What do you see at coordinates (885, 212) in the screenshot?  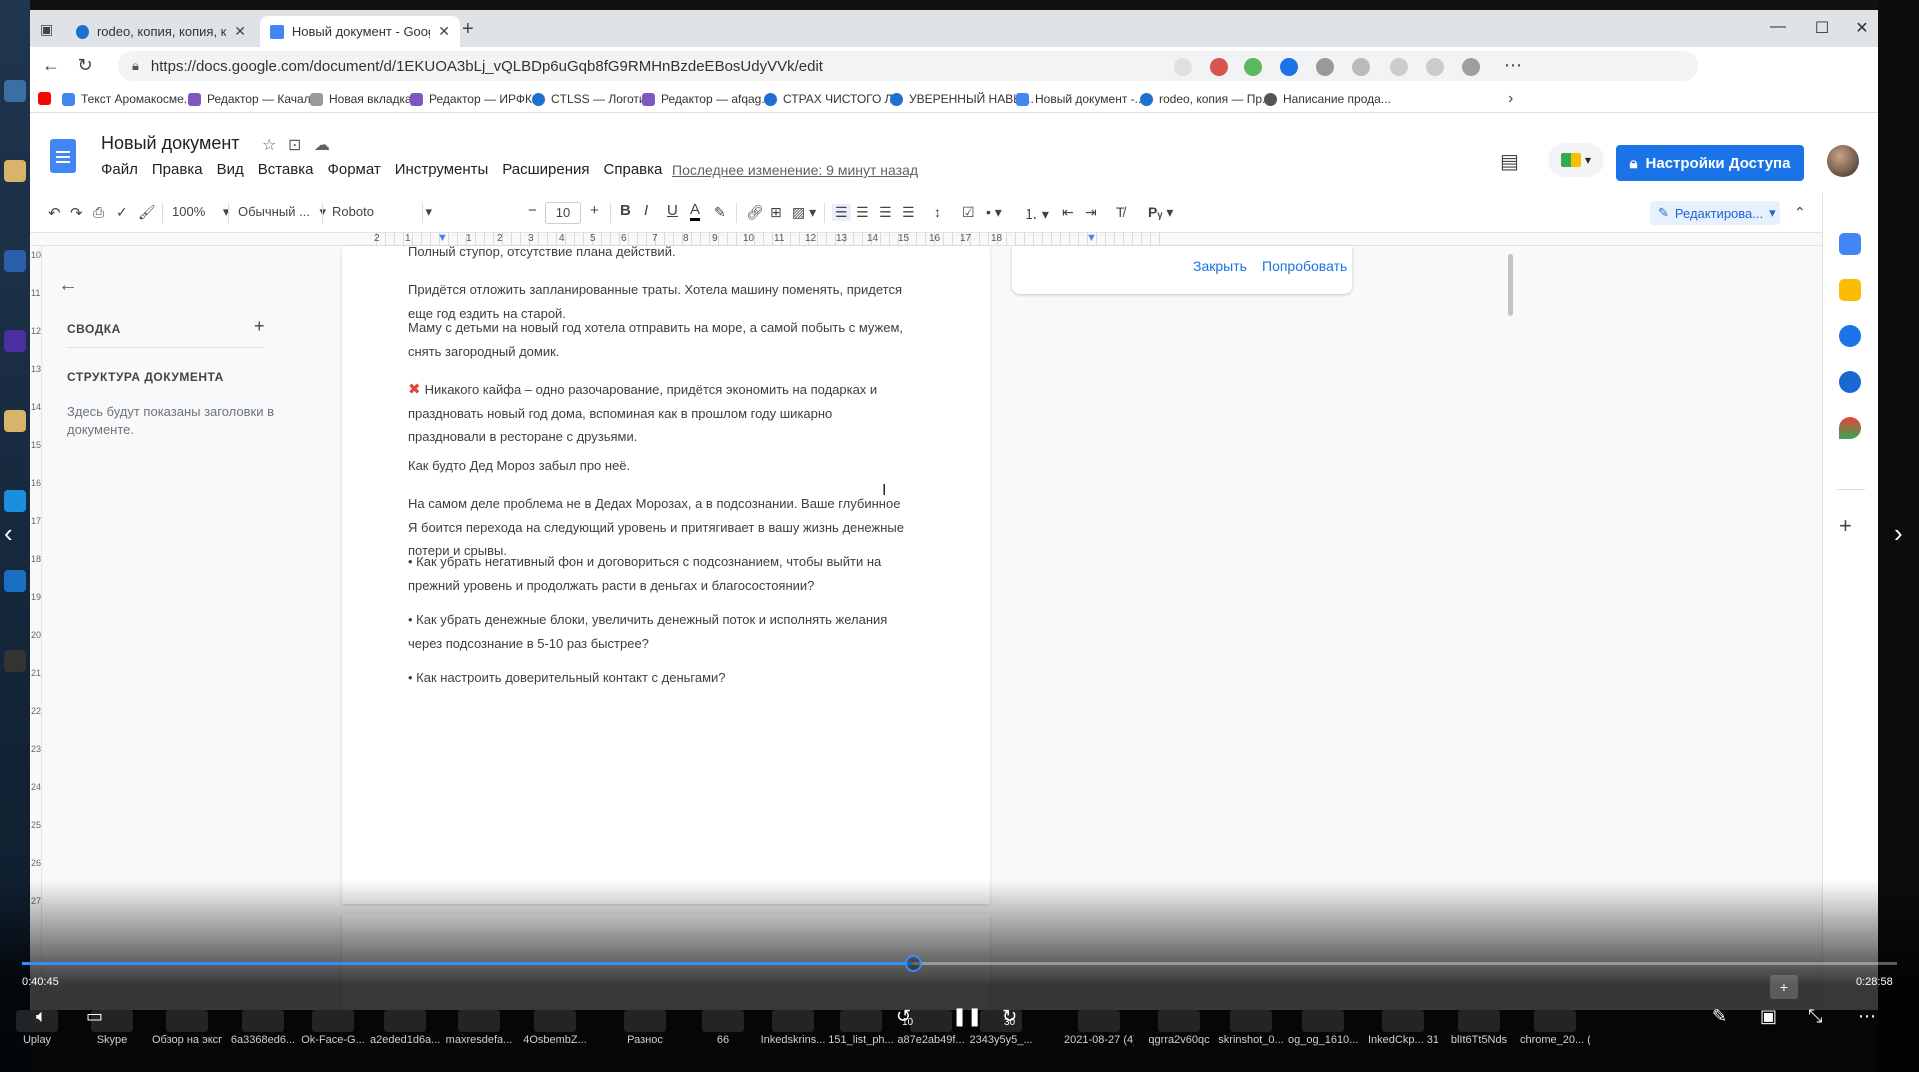 I see `align-right-icon: ☰` at bounding box center [885, 212].